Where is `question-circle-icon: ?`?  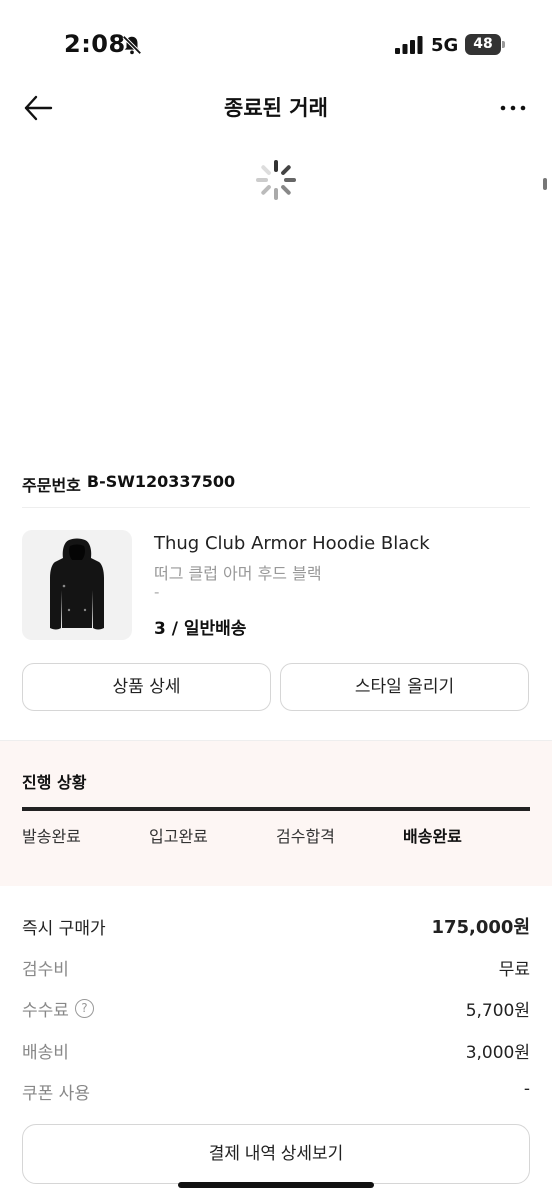 question-circle-icon: ? is located at coordinates (84, 1008).